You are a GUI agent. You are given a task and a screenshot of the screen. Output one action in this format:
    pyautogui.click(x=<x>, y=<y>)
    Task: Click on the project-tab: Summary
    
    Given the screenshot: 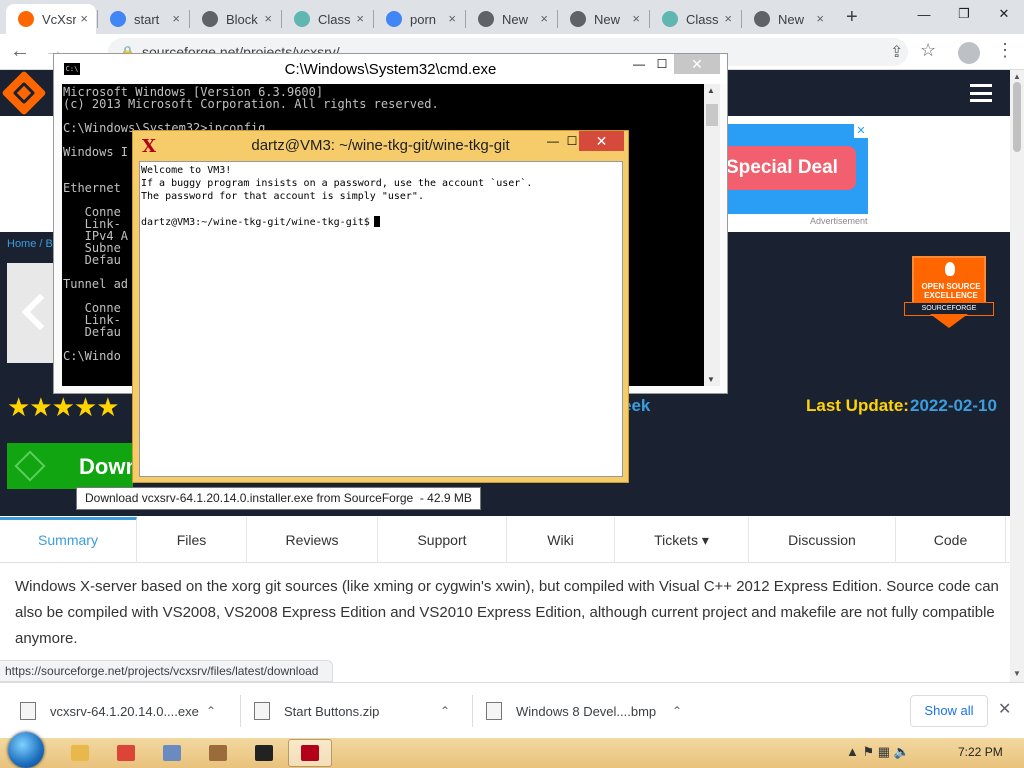 What is the action you would take?
    pyautogui.click(x=68, y=540)
    